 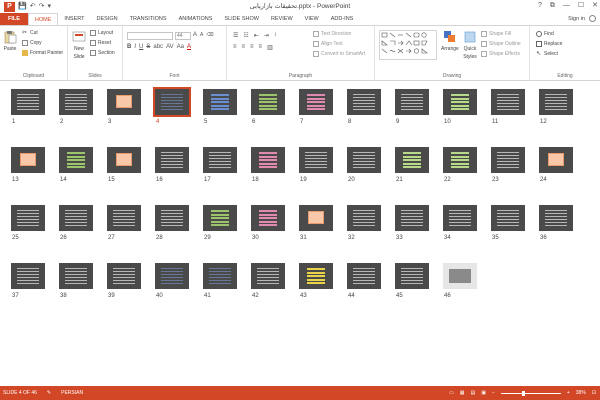 What do you see at coordinates (312, 19) in the screenshot?
I see `tab-view: VIEW` at bounding box center [312, 19].